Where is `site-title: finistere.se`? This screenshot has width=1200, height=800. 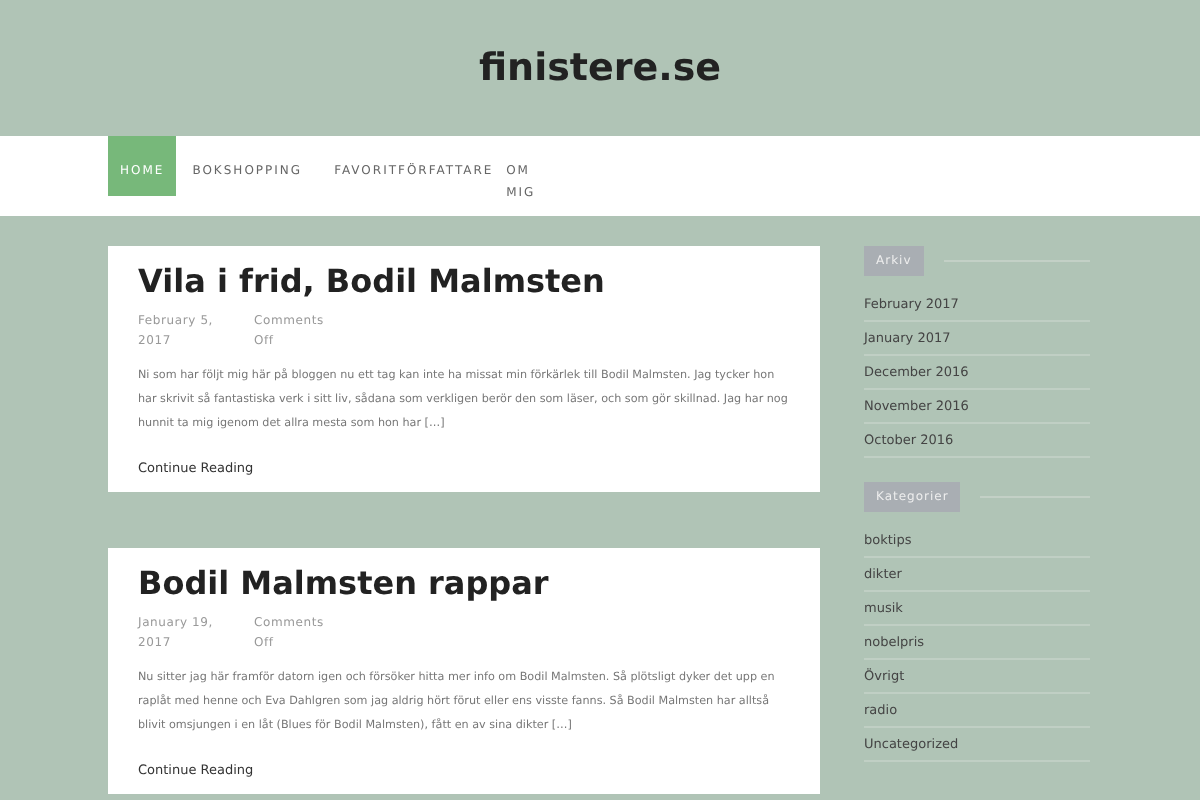 site-title: finistere.se is located at coordinates (600, 68).